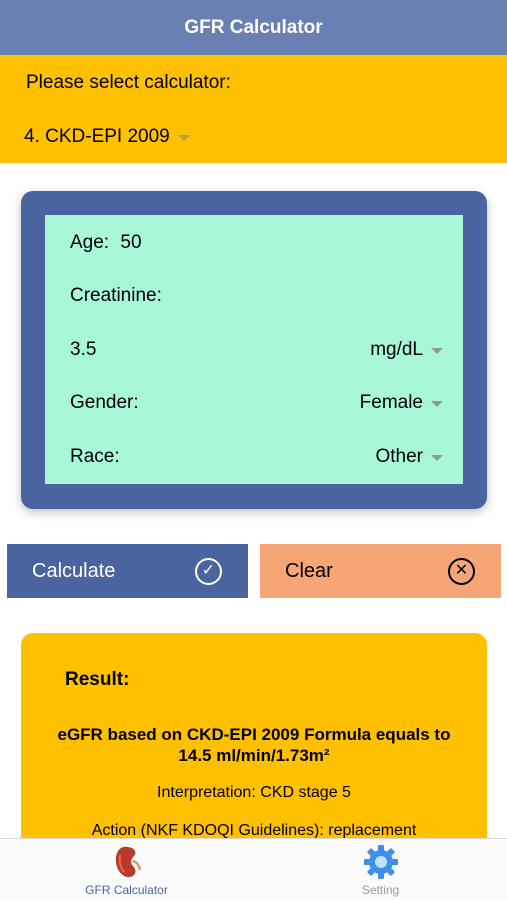 This screenshot has height=900, width=507. I want to click on tab-setting: Setting, so click(380, 869).